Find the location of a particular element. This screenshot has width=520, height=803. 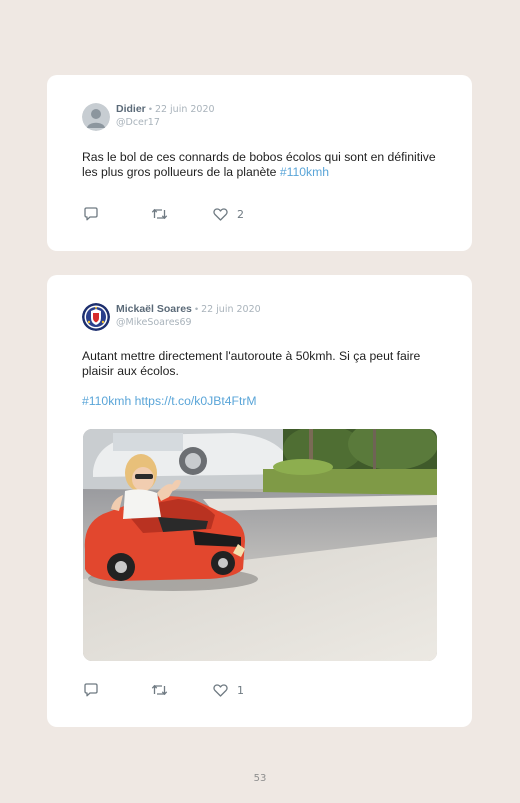

author-name: Mickaël Soares is located at coordinates (154, 309).